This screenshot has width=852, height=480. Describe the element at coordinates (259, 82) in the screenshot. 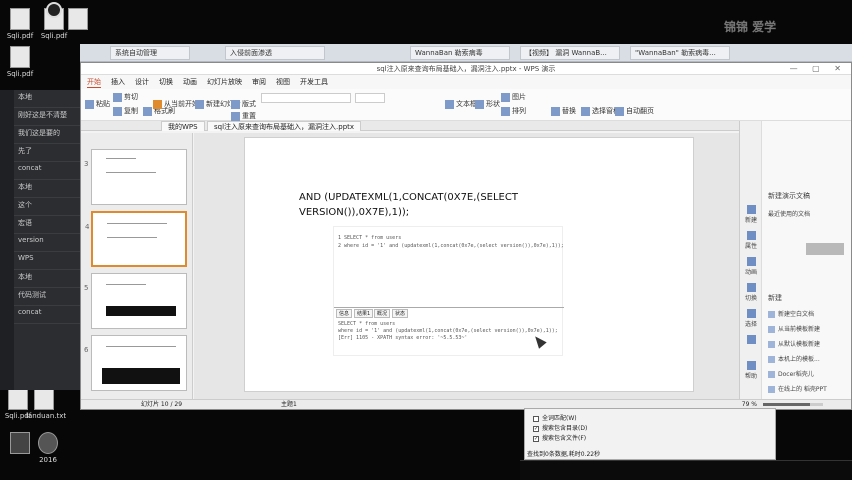

I see `menu-item-review: 审阅` at that location.